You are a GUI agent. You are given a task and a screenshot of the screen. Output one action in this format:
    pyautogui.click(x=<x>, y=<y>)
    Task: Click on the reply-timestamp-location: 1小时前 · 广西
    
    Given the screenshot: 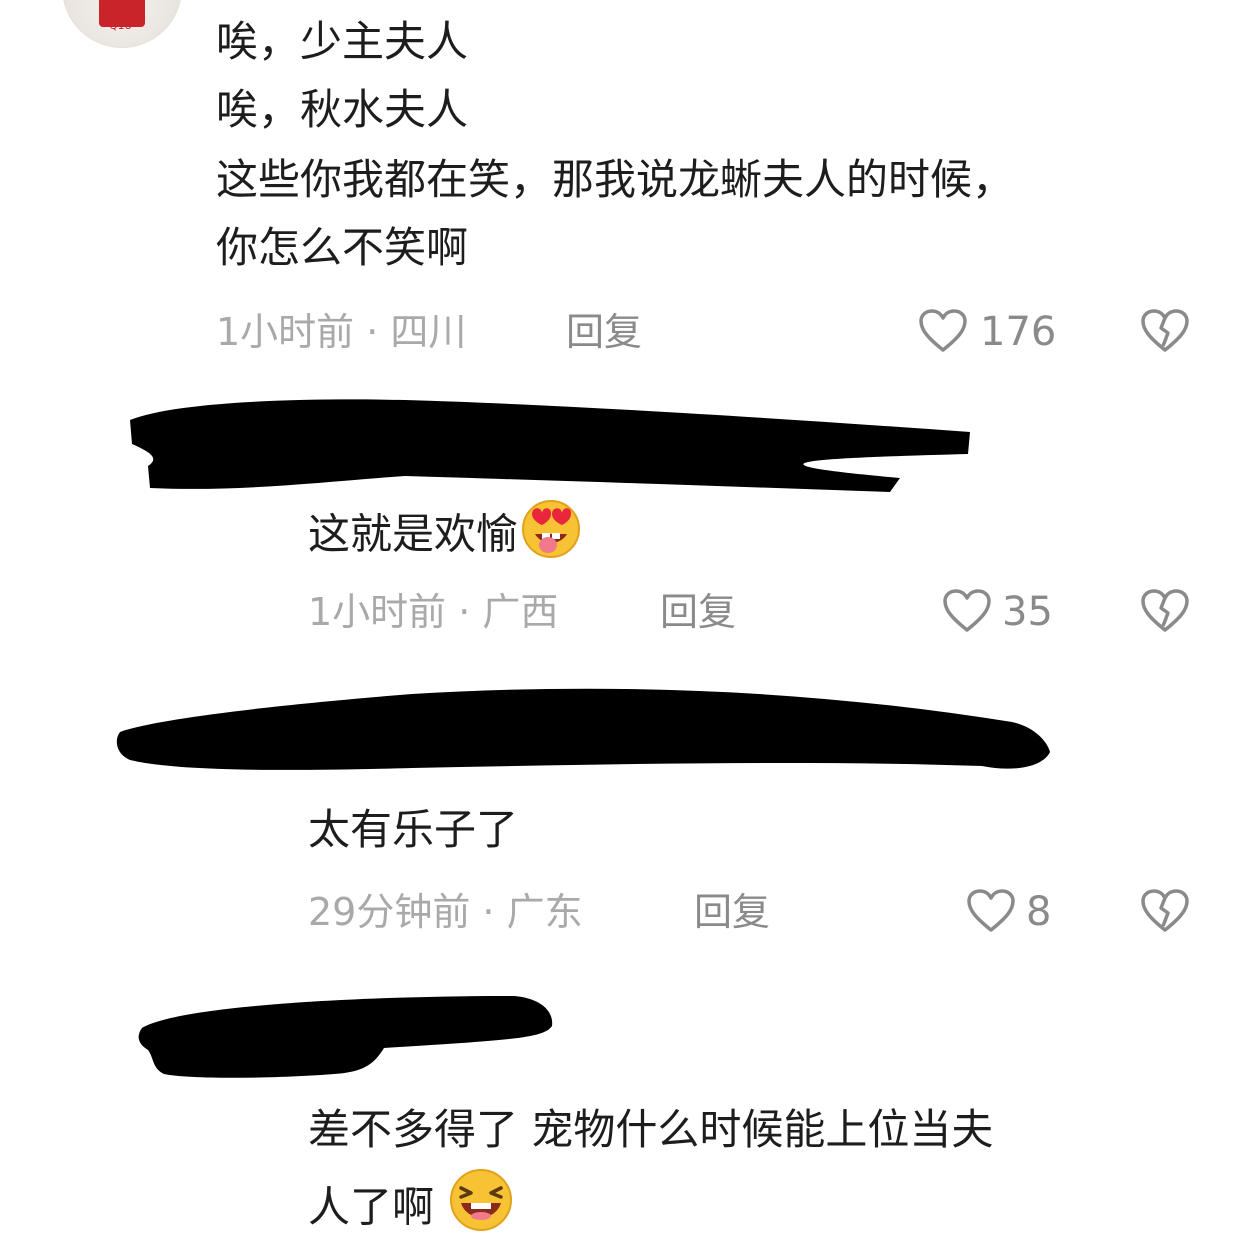 What is the action you would take?
    pyautogui.click(x=433, y=612)
    